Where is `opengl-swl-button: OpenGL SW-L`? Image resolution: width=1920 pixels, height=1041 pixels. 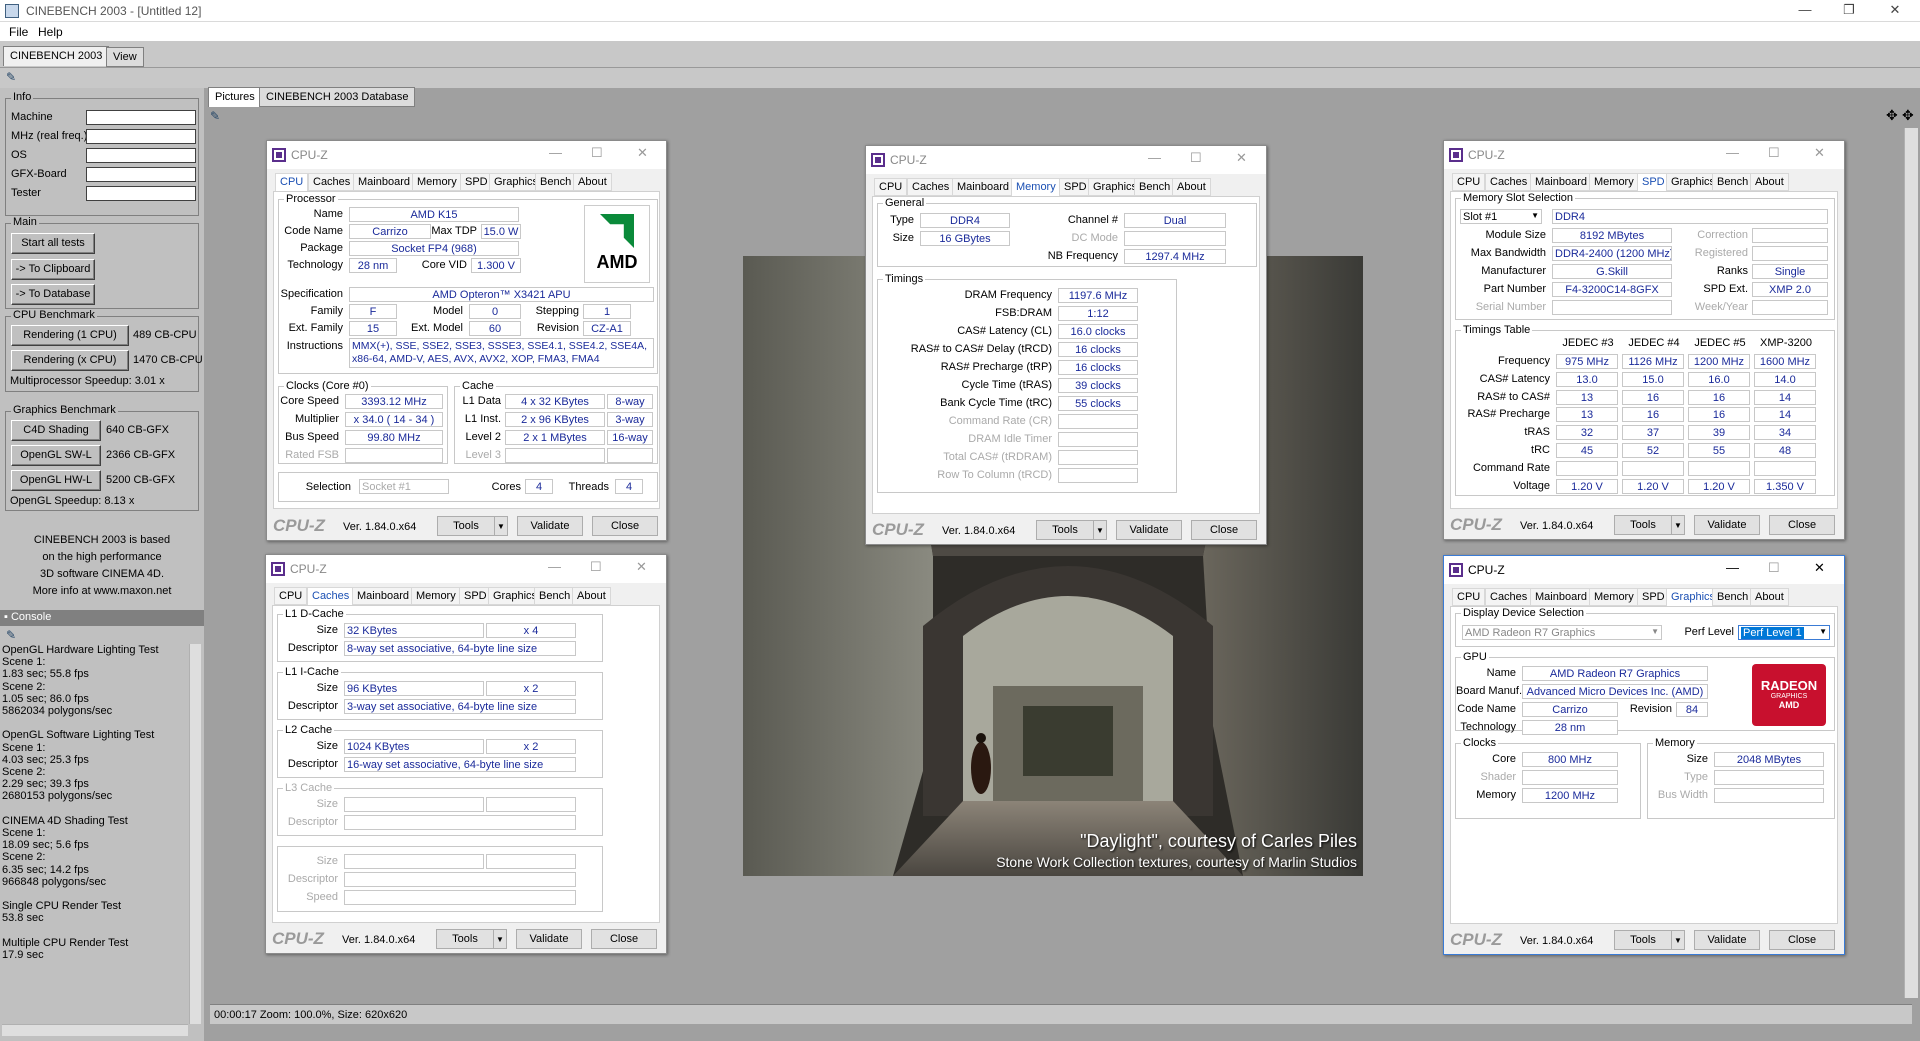 opengl-swl-button: OpenGL SW-L is located at coordinates (56, 455).